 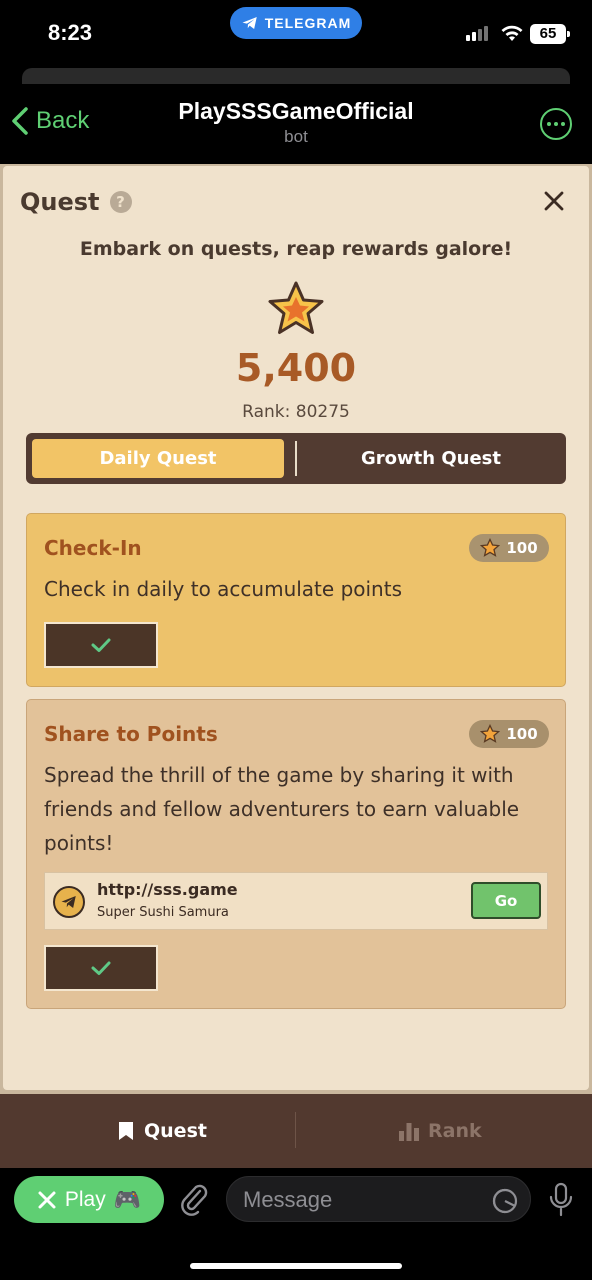 I want to click on help-icon: ?, so click(x=120, y=202).